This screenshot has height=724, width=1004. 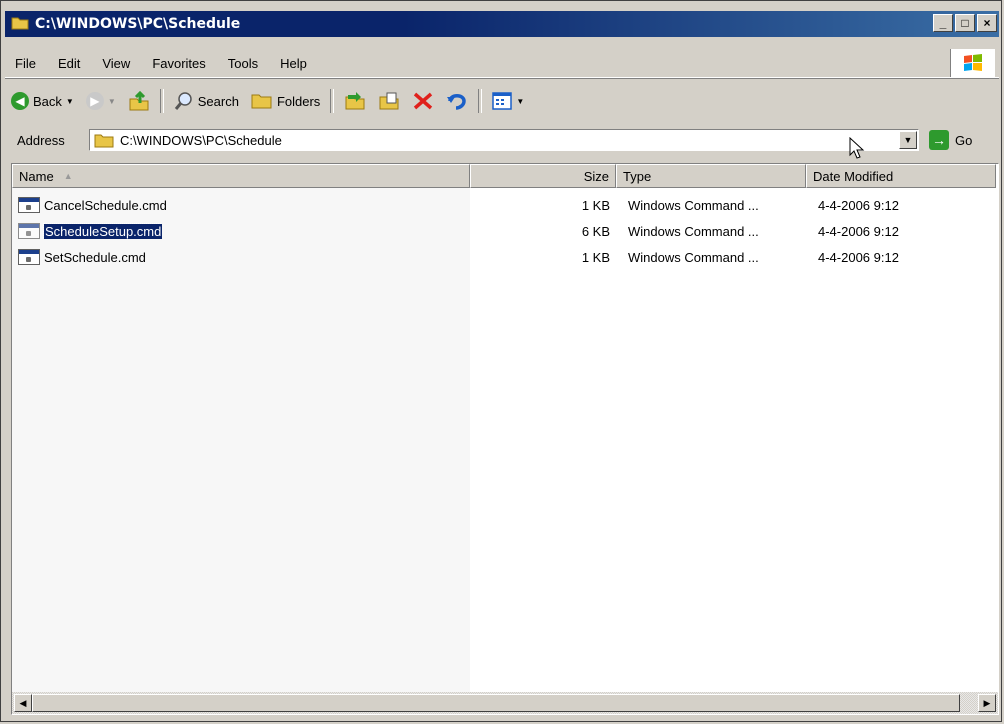 I want to click on folders-button: Folders, so click(x=285, y=101).